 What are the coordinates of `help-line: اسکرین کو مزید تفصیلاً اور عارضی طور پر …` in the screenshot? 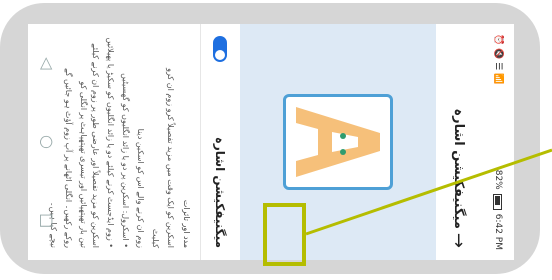 It's located at (89, 145).